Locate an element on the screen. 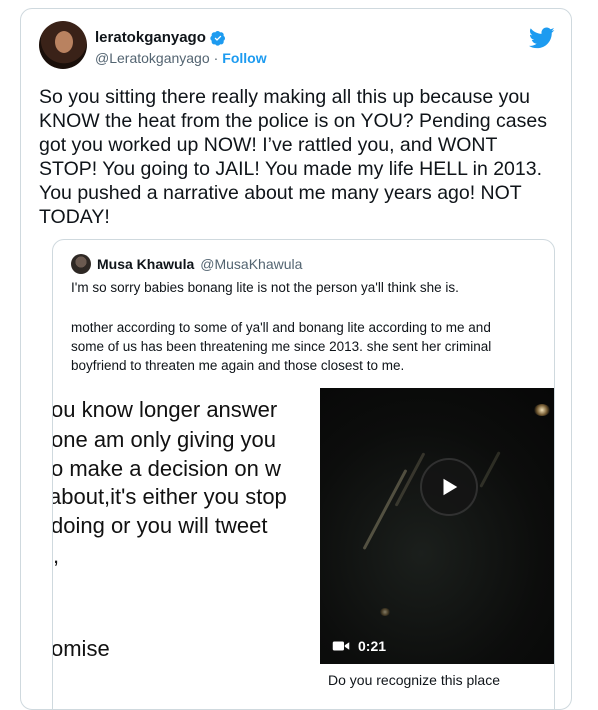 Image resolution: width=598 pixels, height=710 pixels. quoted-display-name: Musa Khawula is located at coordinates (145, 264).